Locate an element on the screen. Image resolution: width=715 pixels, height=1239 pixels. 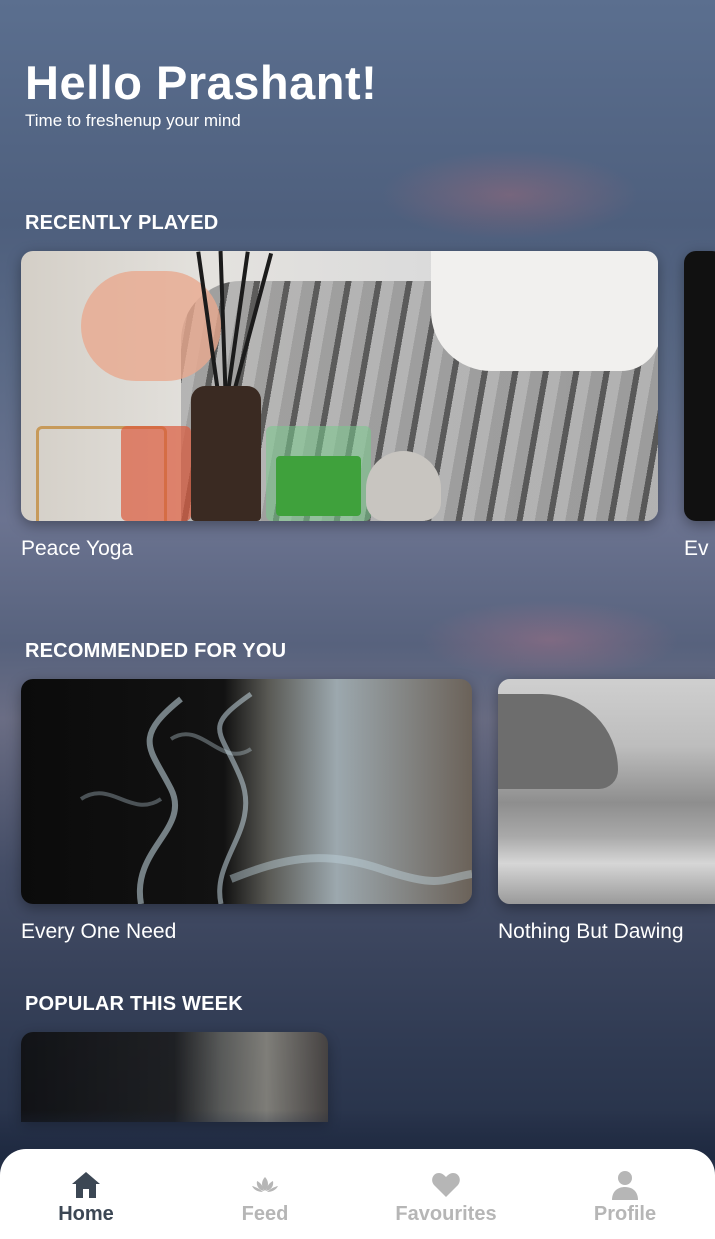
tab-profile: Profile is located at coordinates (625, 1197).